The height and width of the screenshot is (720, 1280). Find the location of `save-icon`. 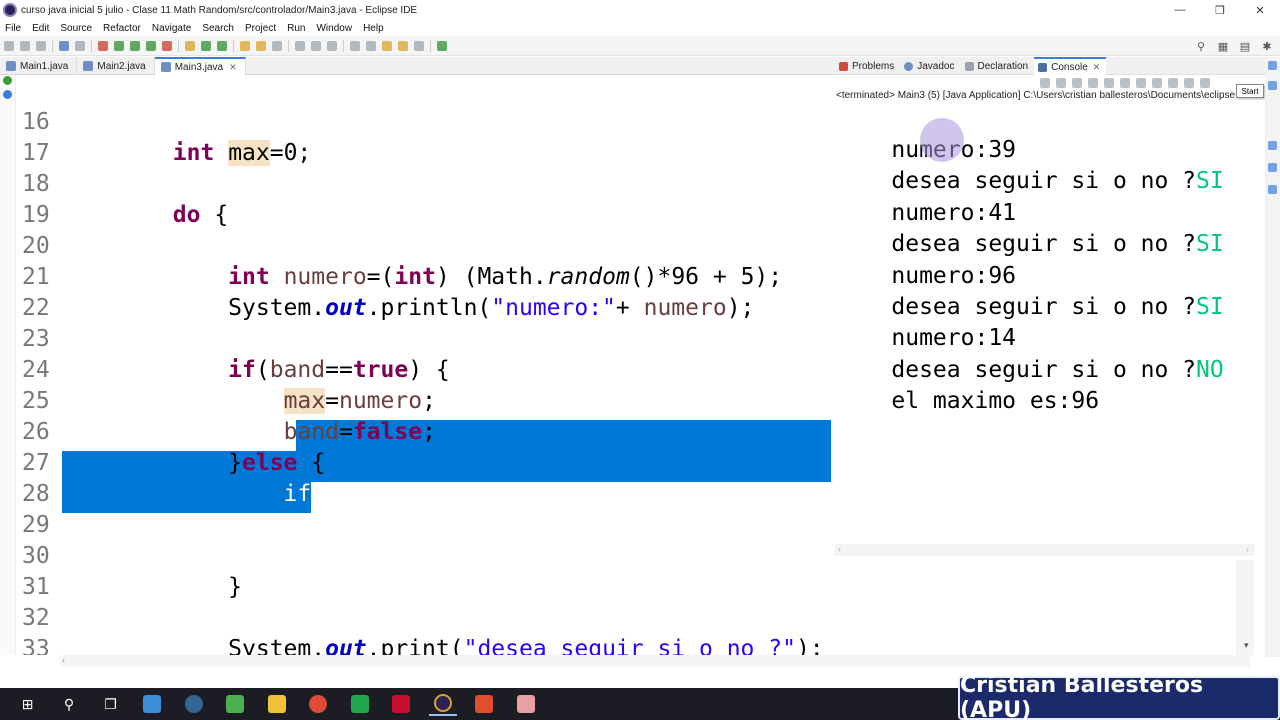

save-icon is located at coordinates (25, 45).